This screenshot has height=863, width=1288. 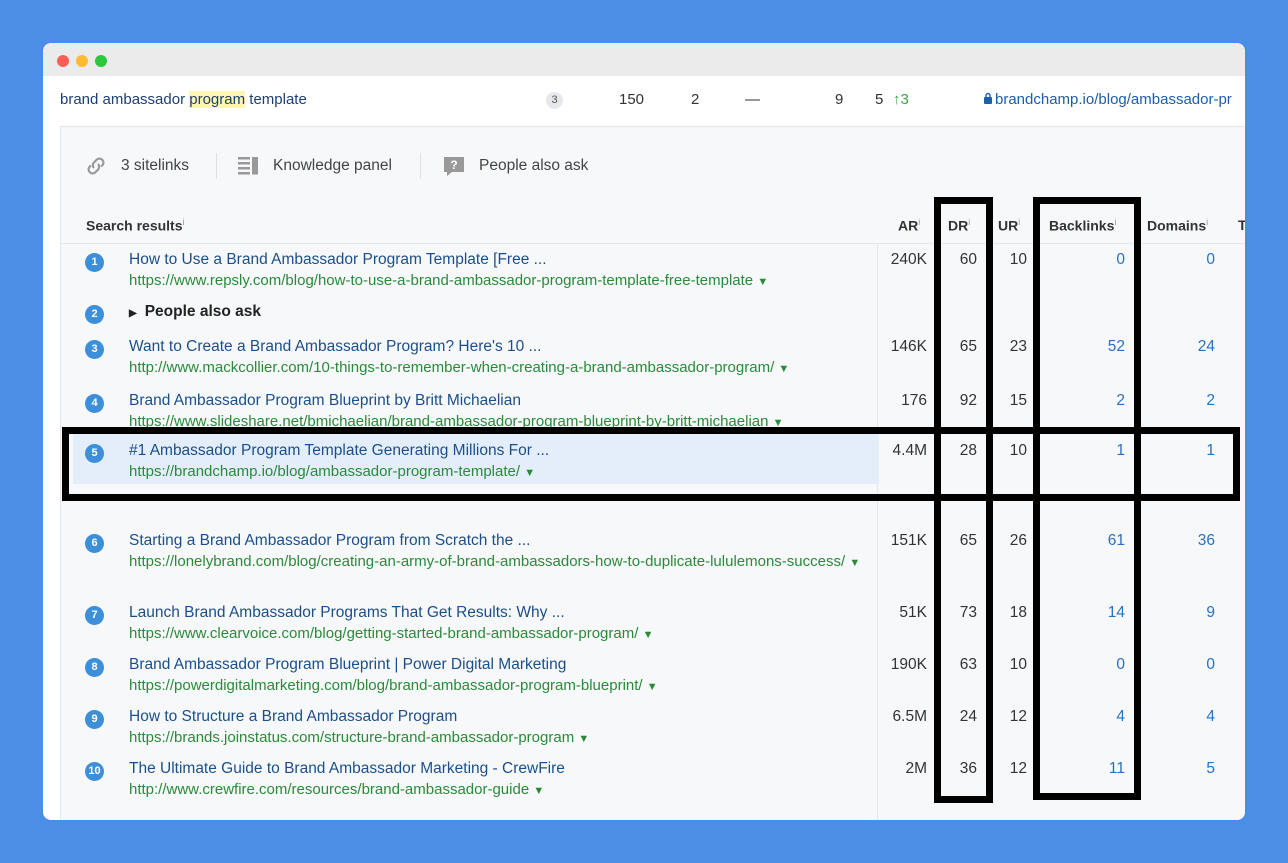 I want to click on domains-value: 36, so click(x=1178, y=541).